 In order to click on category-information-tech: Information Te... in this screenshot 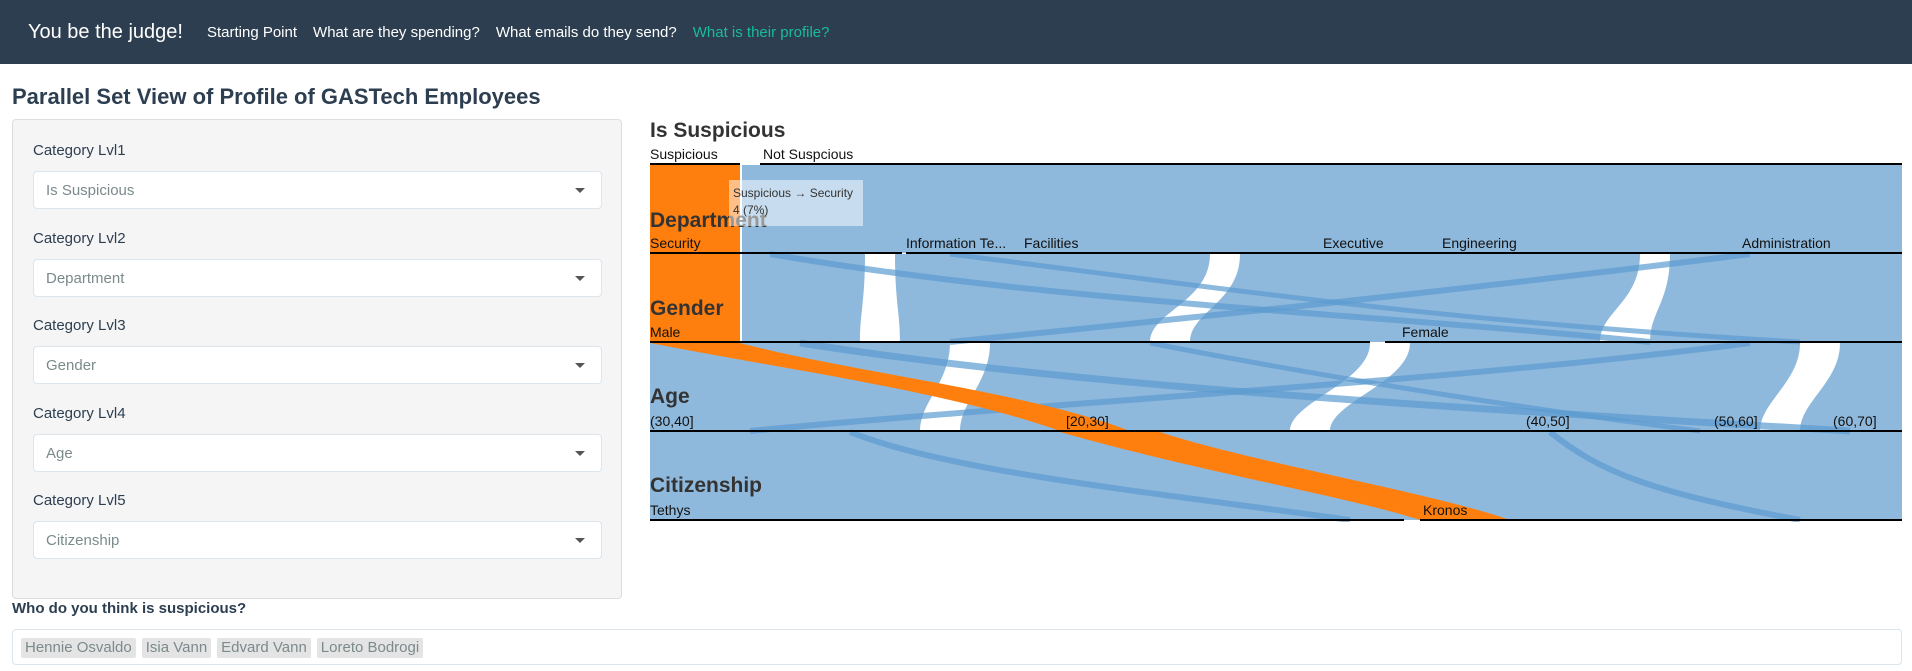, I will do `click(956, 243)`.